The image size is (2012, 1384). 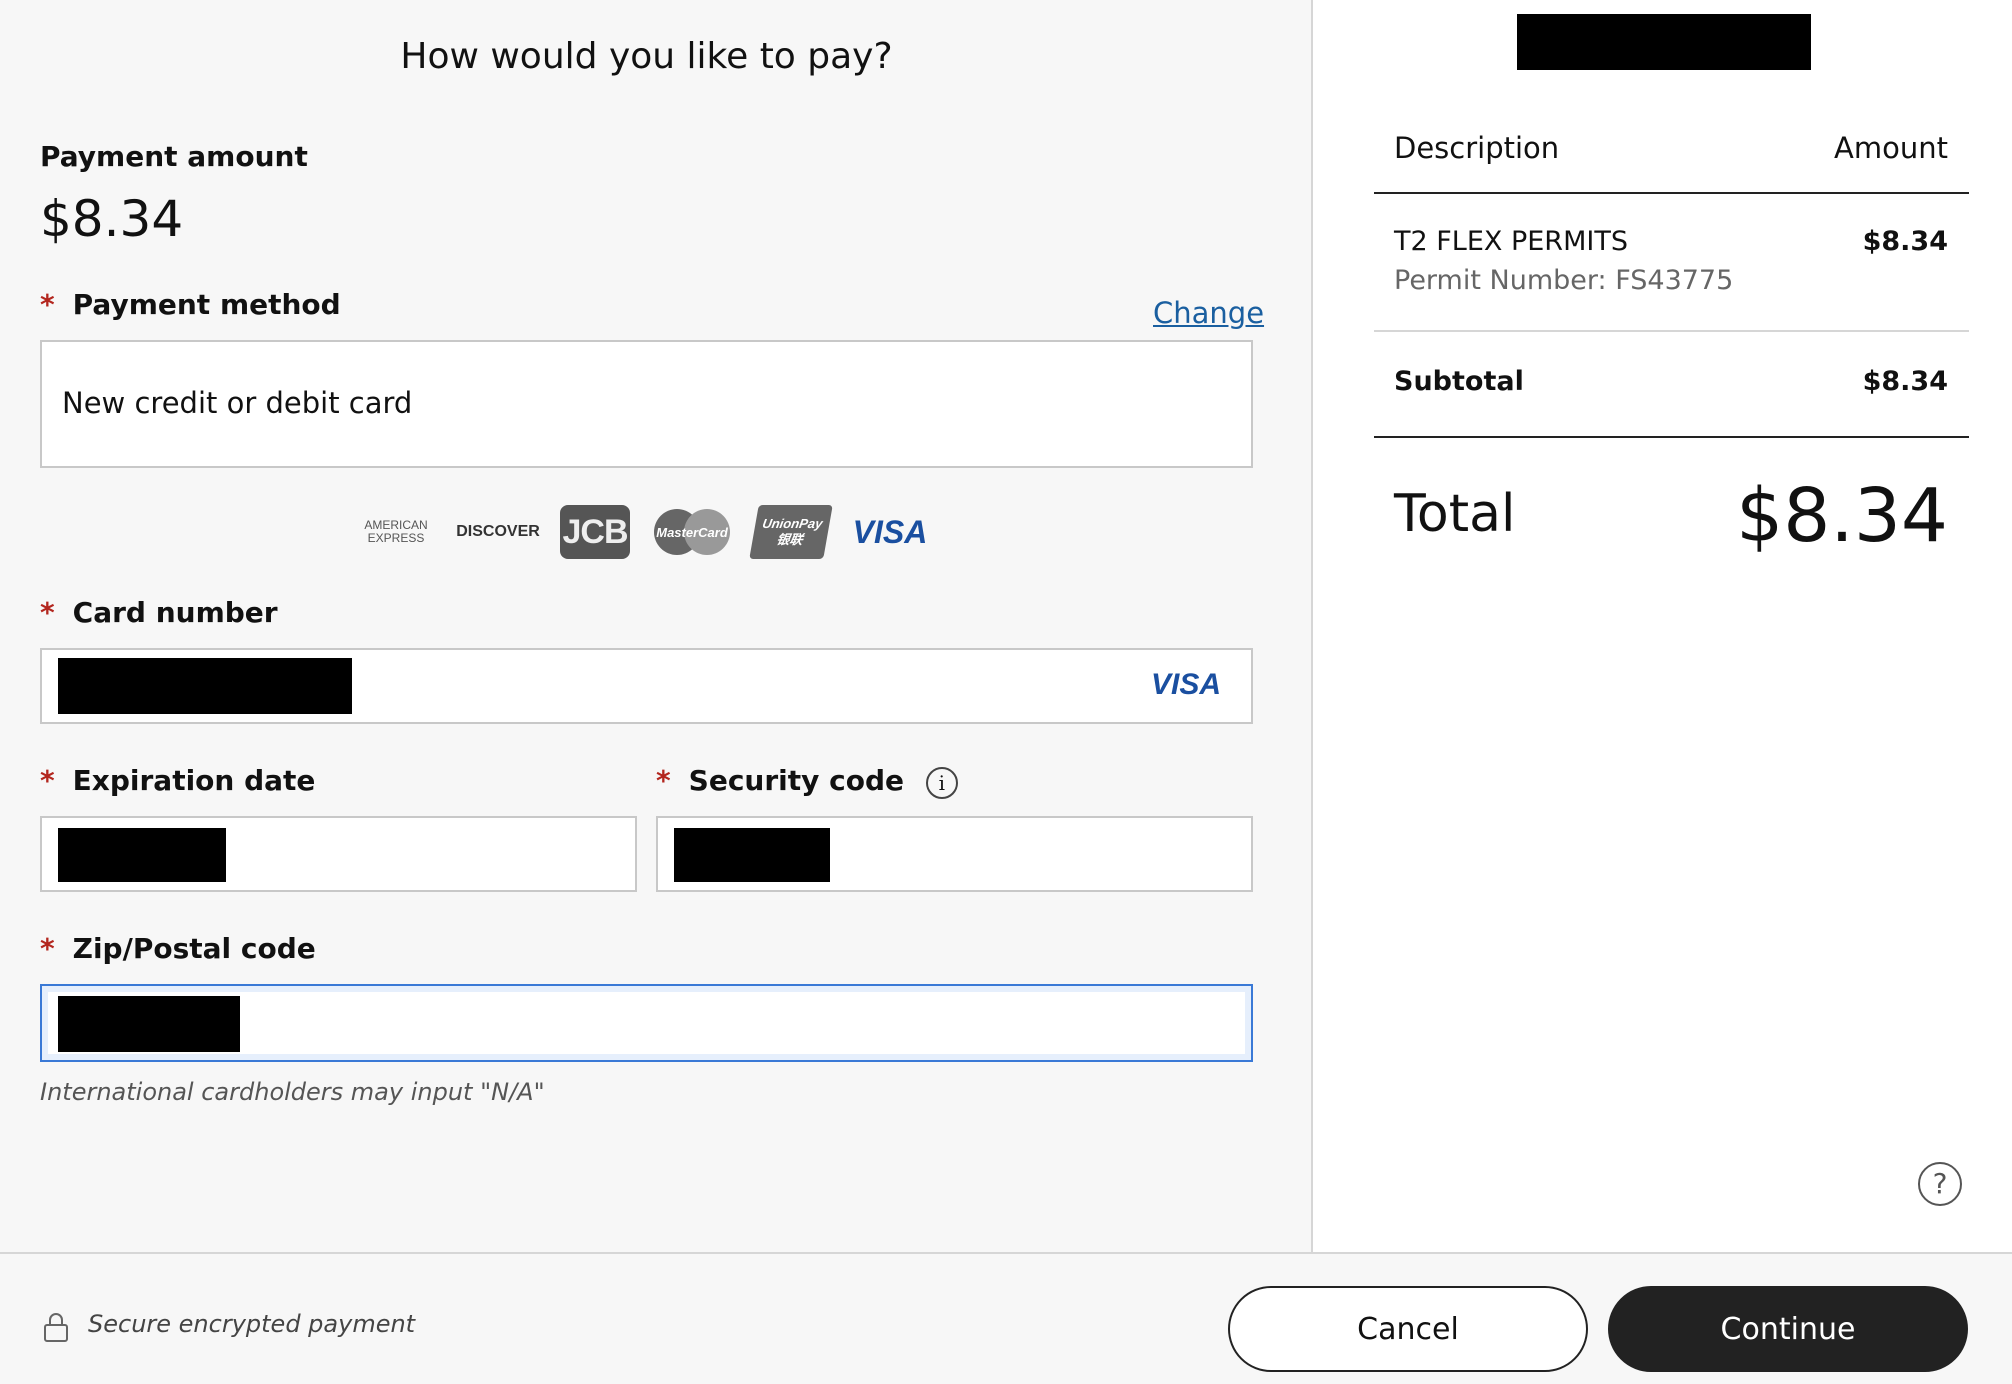 What do you see at coordinates (1891, 148) in the screenshot?
I see `amount-column-header: Amount` at bounding box center [1891, 148].